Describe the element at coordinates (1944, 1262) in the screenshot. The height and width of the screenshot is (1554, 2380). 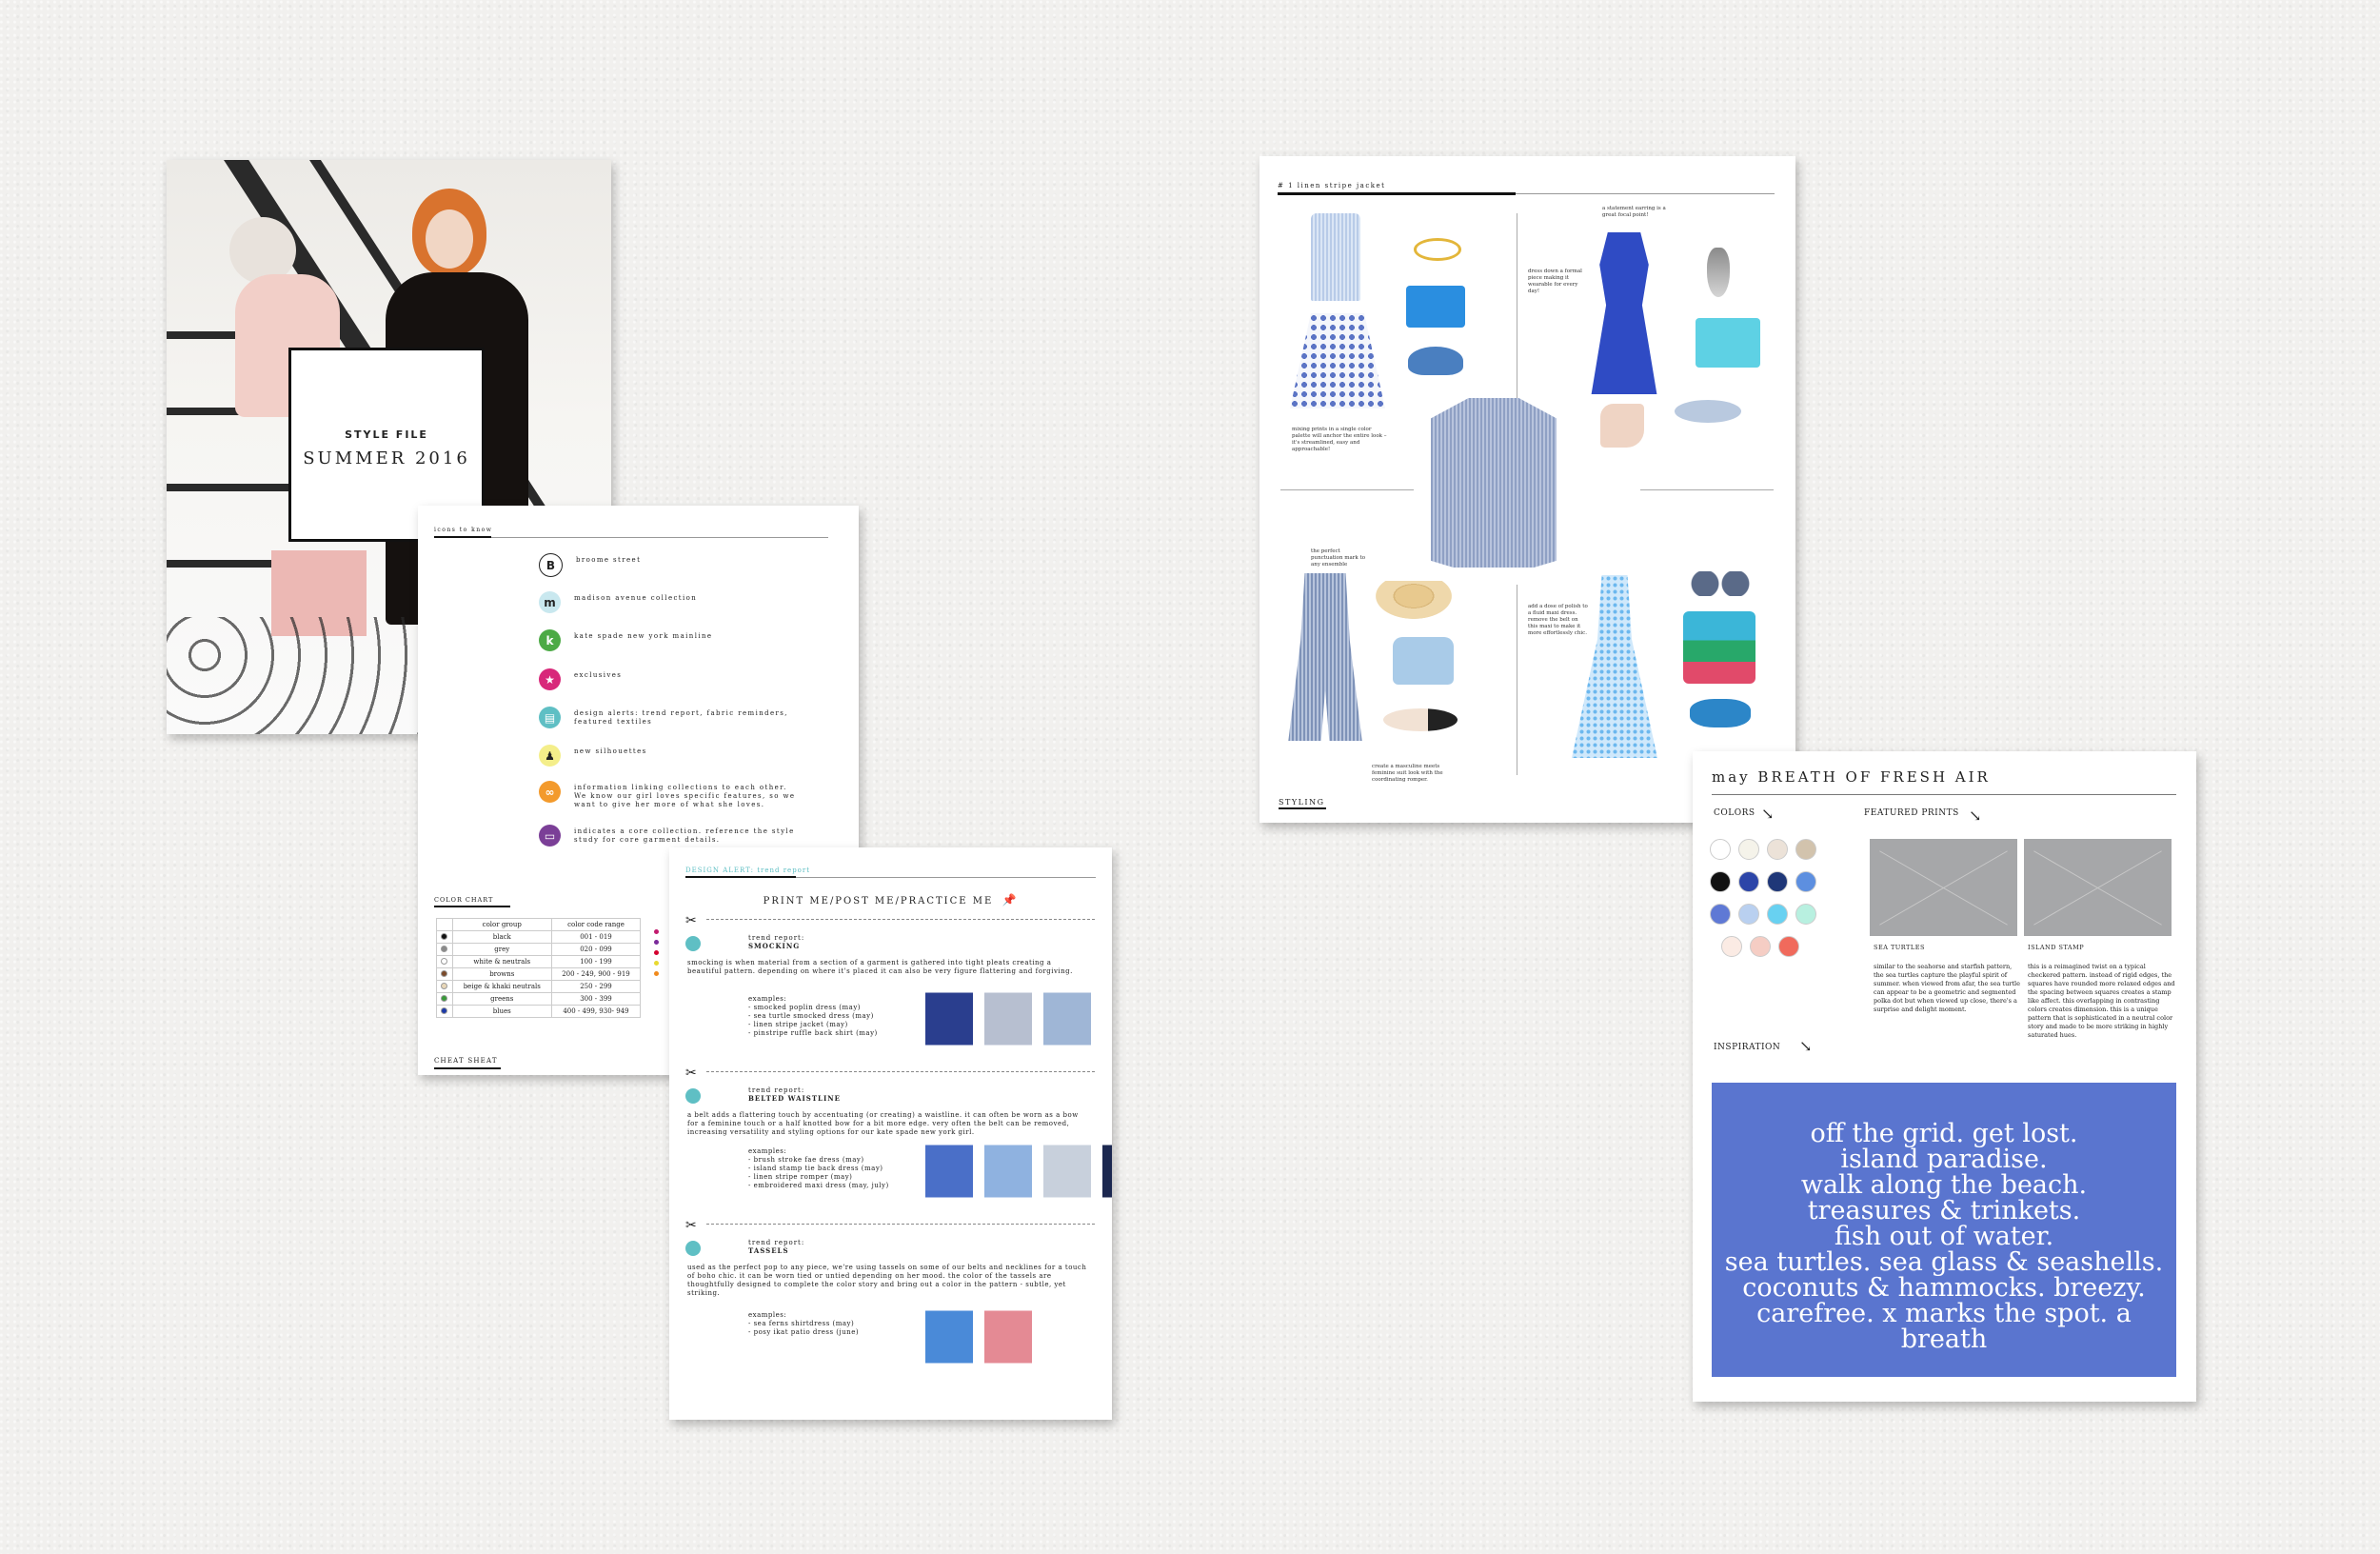
I see `inspiration-line: sea turtles. sea glass & seashells.` at that location.